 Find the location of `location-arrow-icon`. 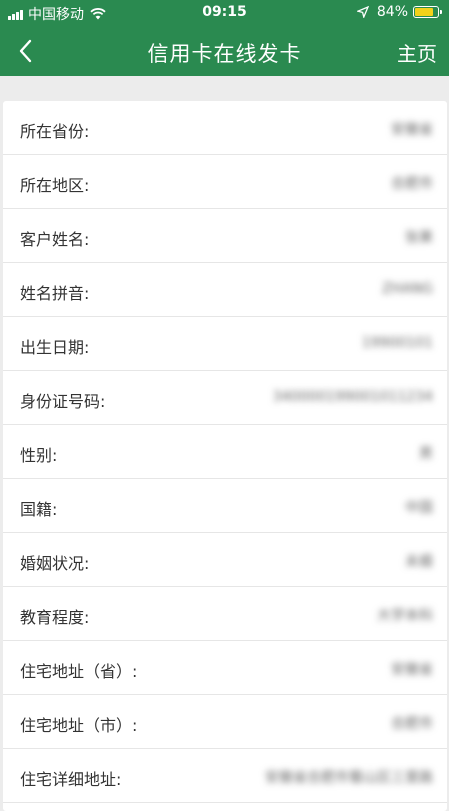

location-arrow-icon is located at coordinates (362, 12).